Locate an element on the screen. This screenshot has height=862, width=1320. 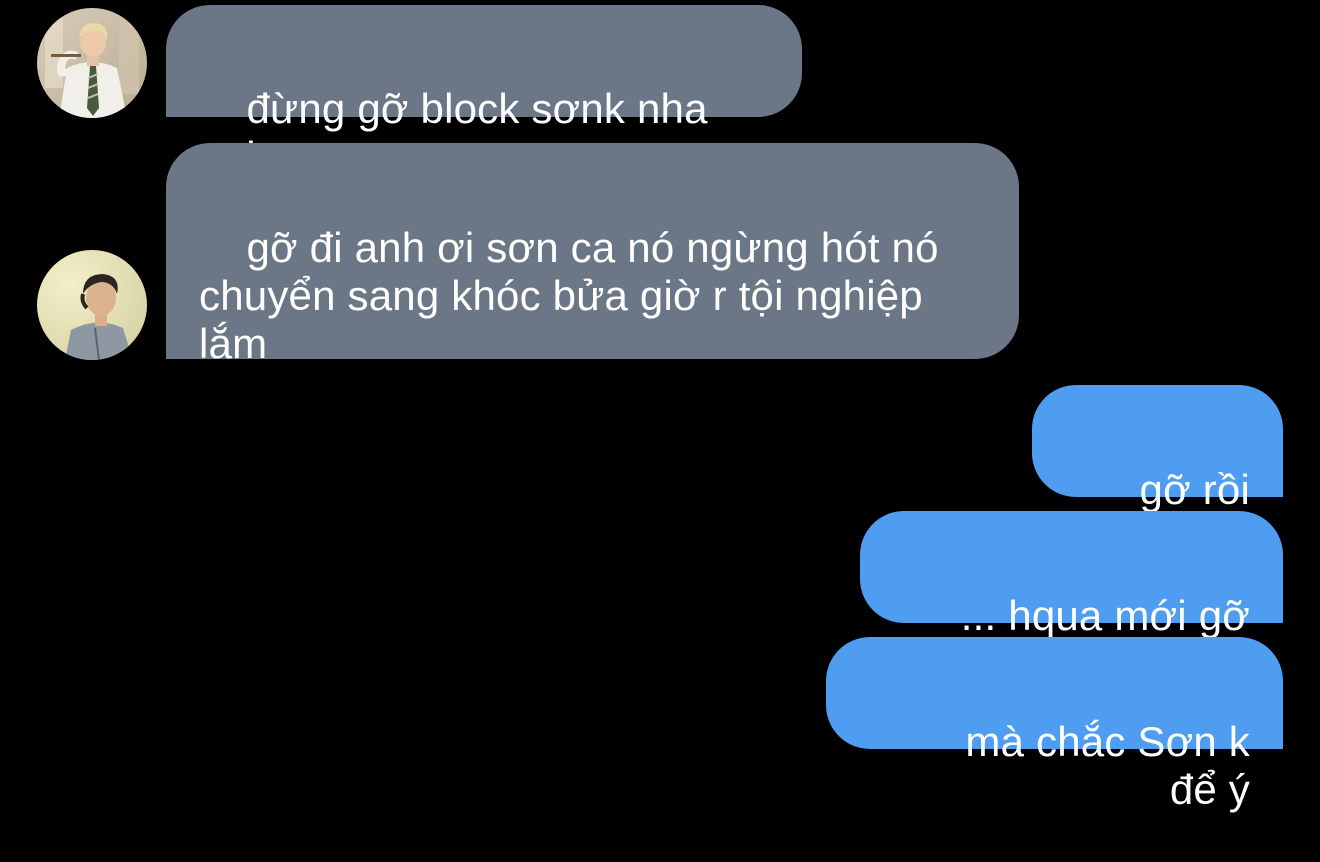
outgoing-message-bubble: mà chắc Sơn k để ý is located at coordinates (1054, 725).